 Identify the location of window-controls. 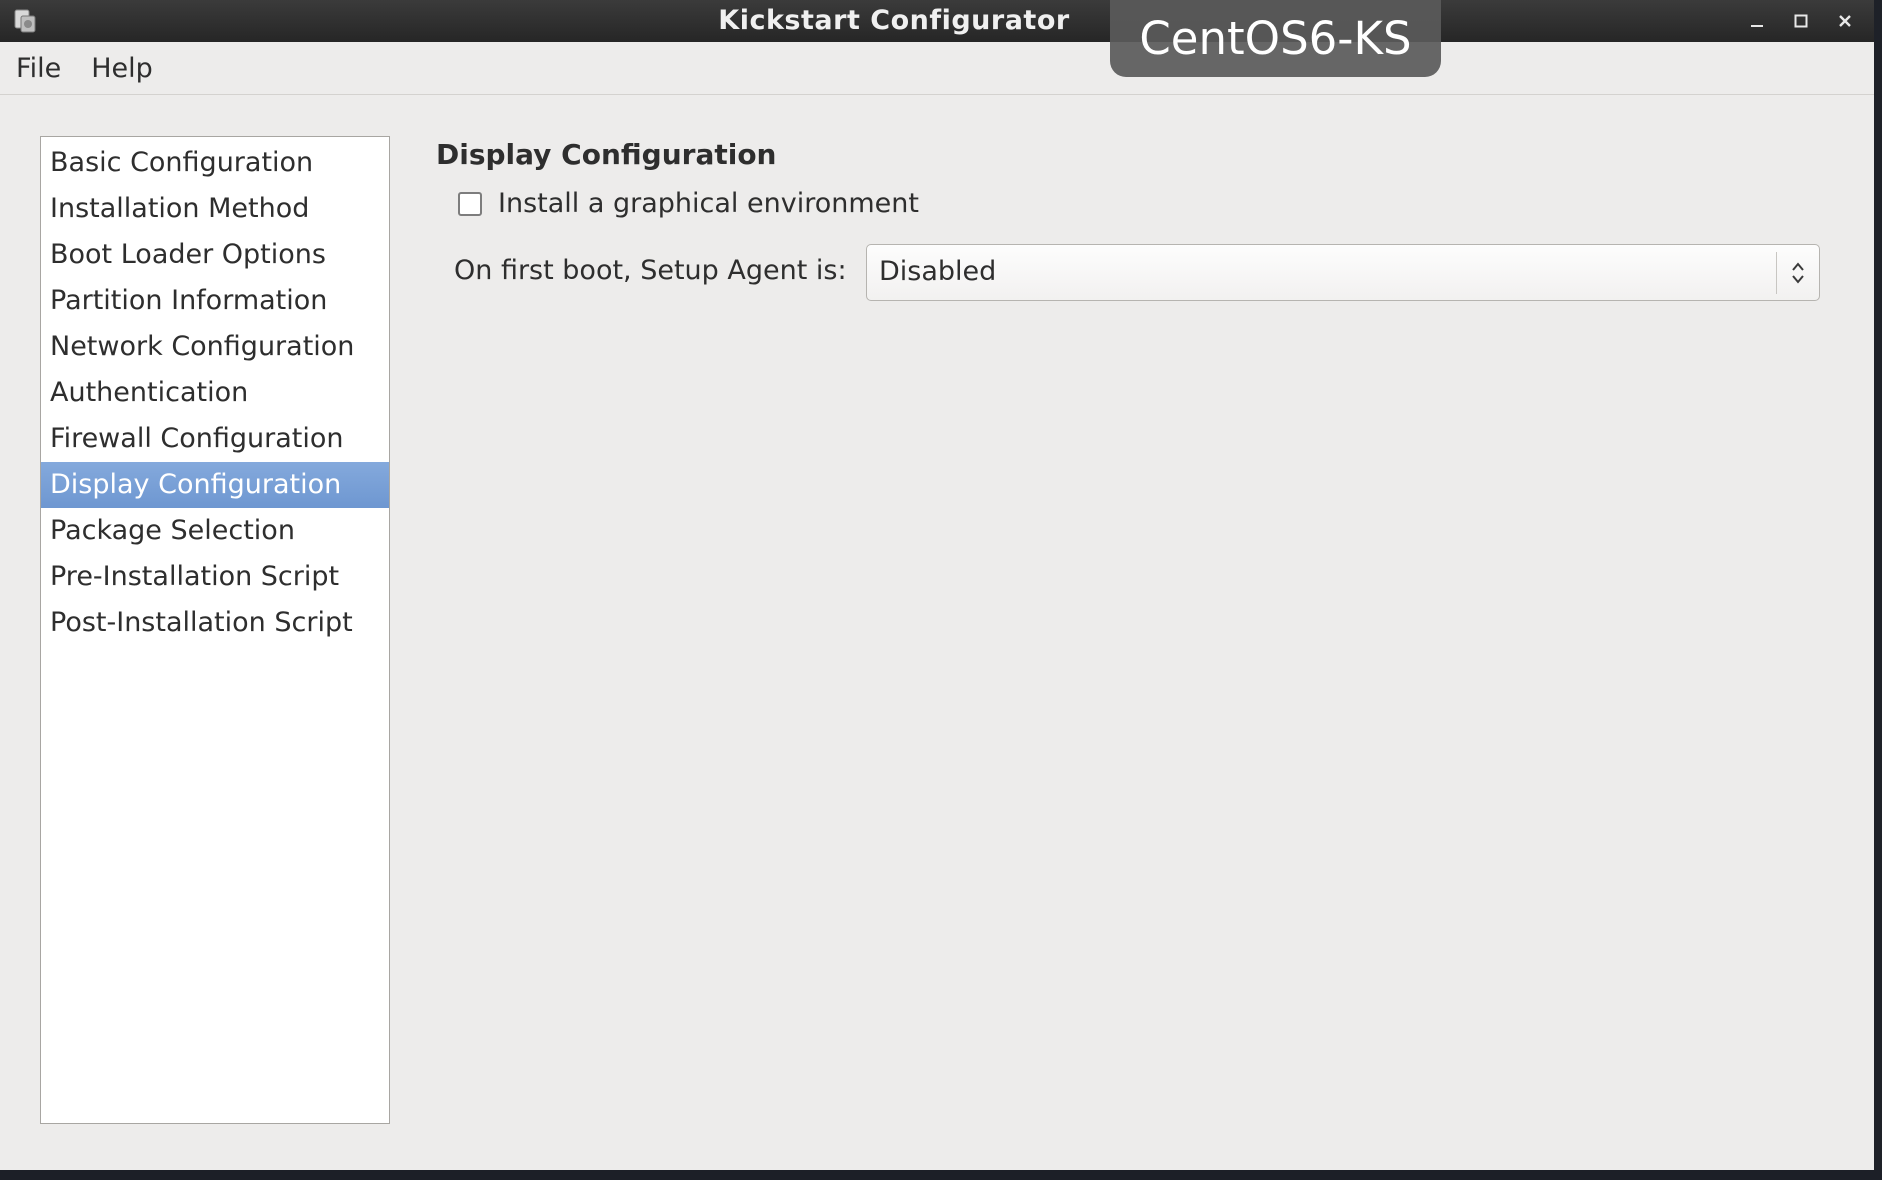
(1801, 21).